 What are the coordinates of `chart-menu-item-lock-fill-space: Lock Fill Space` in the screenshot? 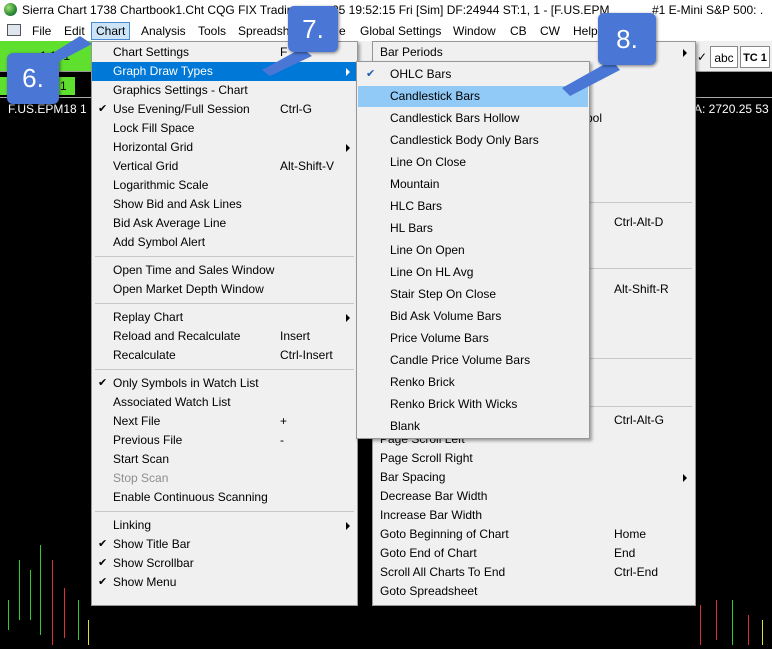 It's located at (224, 128).